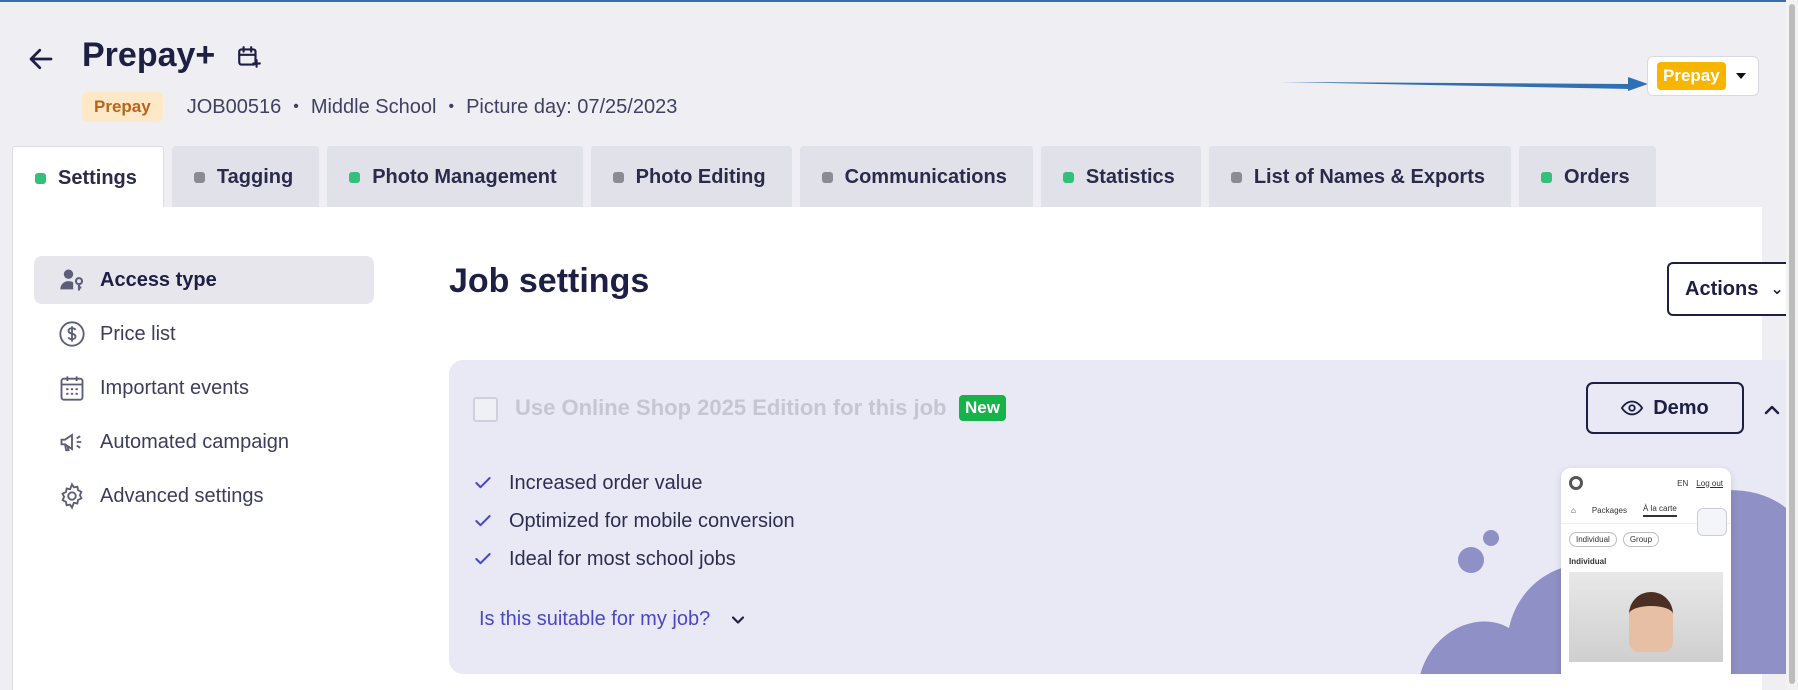 The width and height of the screenshot is (1798, 690). Describe the element at coordinates (899, 1) in the screenshot. I see `top-border` at that location.